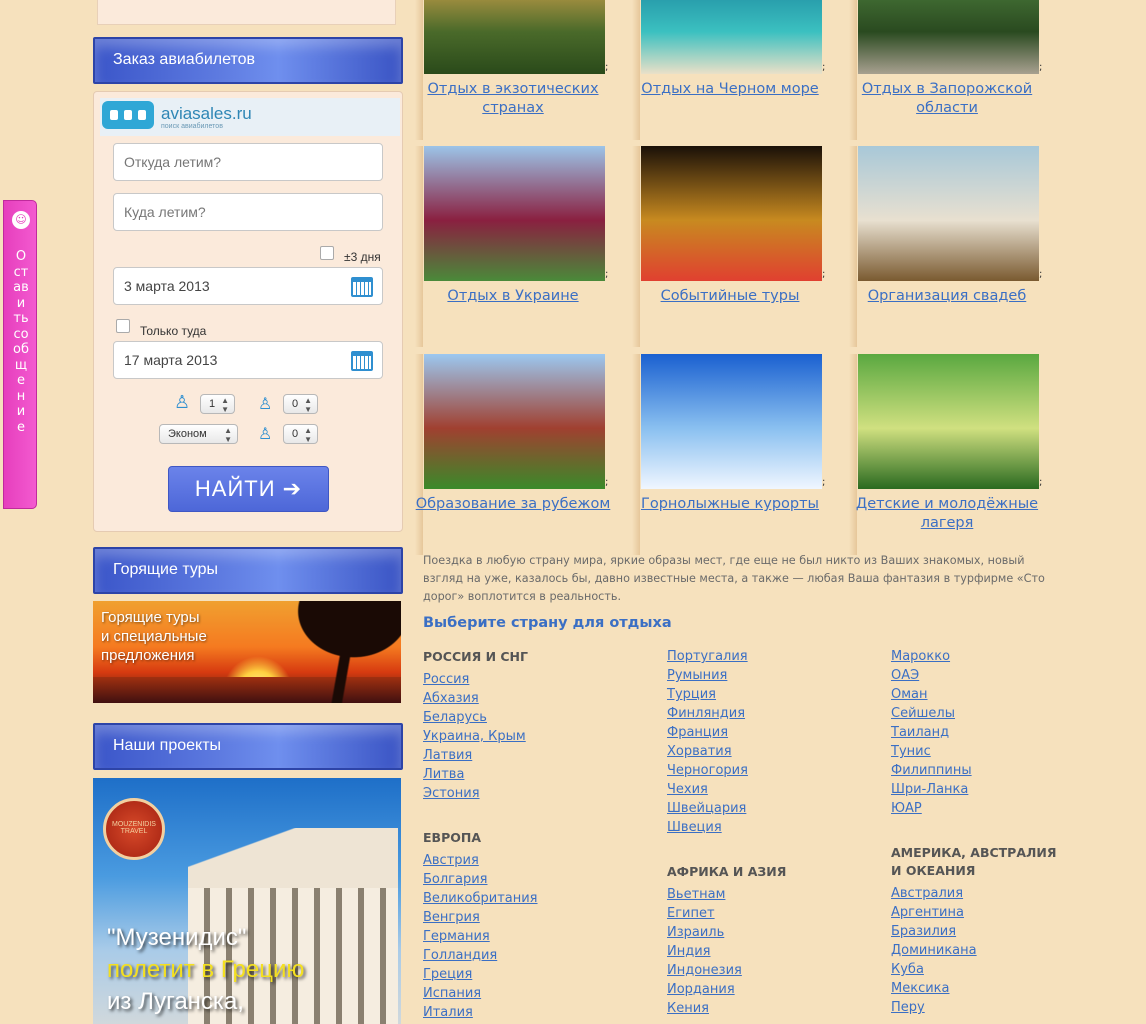 Image resolution: width=1146 pixels, height=1024 pixels. What do you see at coordinates (923, 931) in the screenshot?
I see `country-link: Бразилия` at bounding box center [923, 931].